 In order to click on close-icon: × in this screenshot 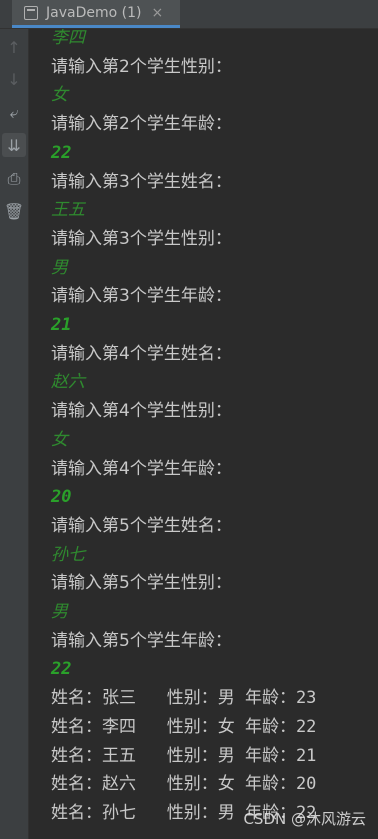, I will do `click(157, 13)`.